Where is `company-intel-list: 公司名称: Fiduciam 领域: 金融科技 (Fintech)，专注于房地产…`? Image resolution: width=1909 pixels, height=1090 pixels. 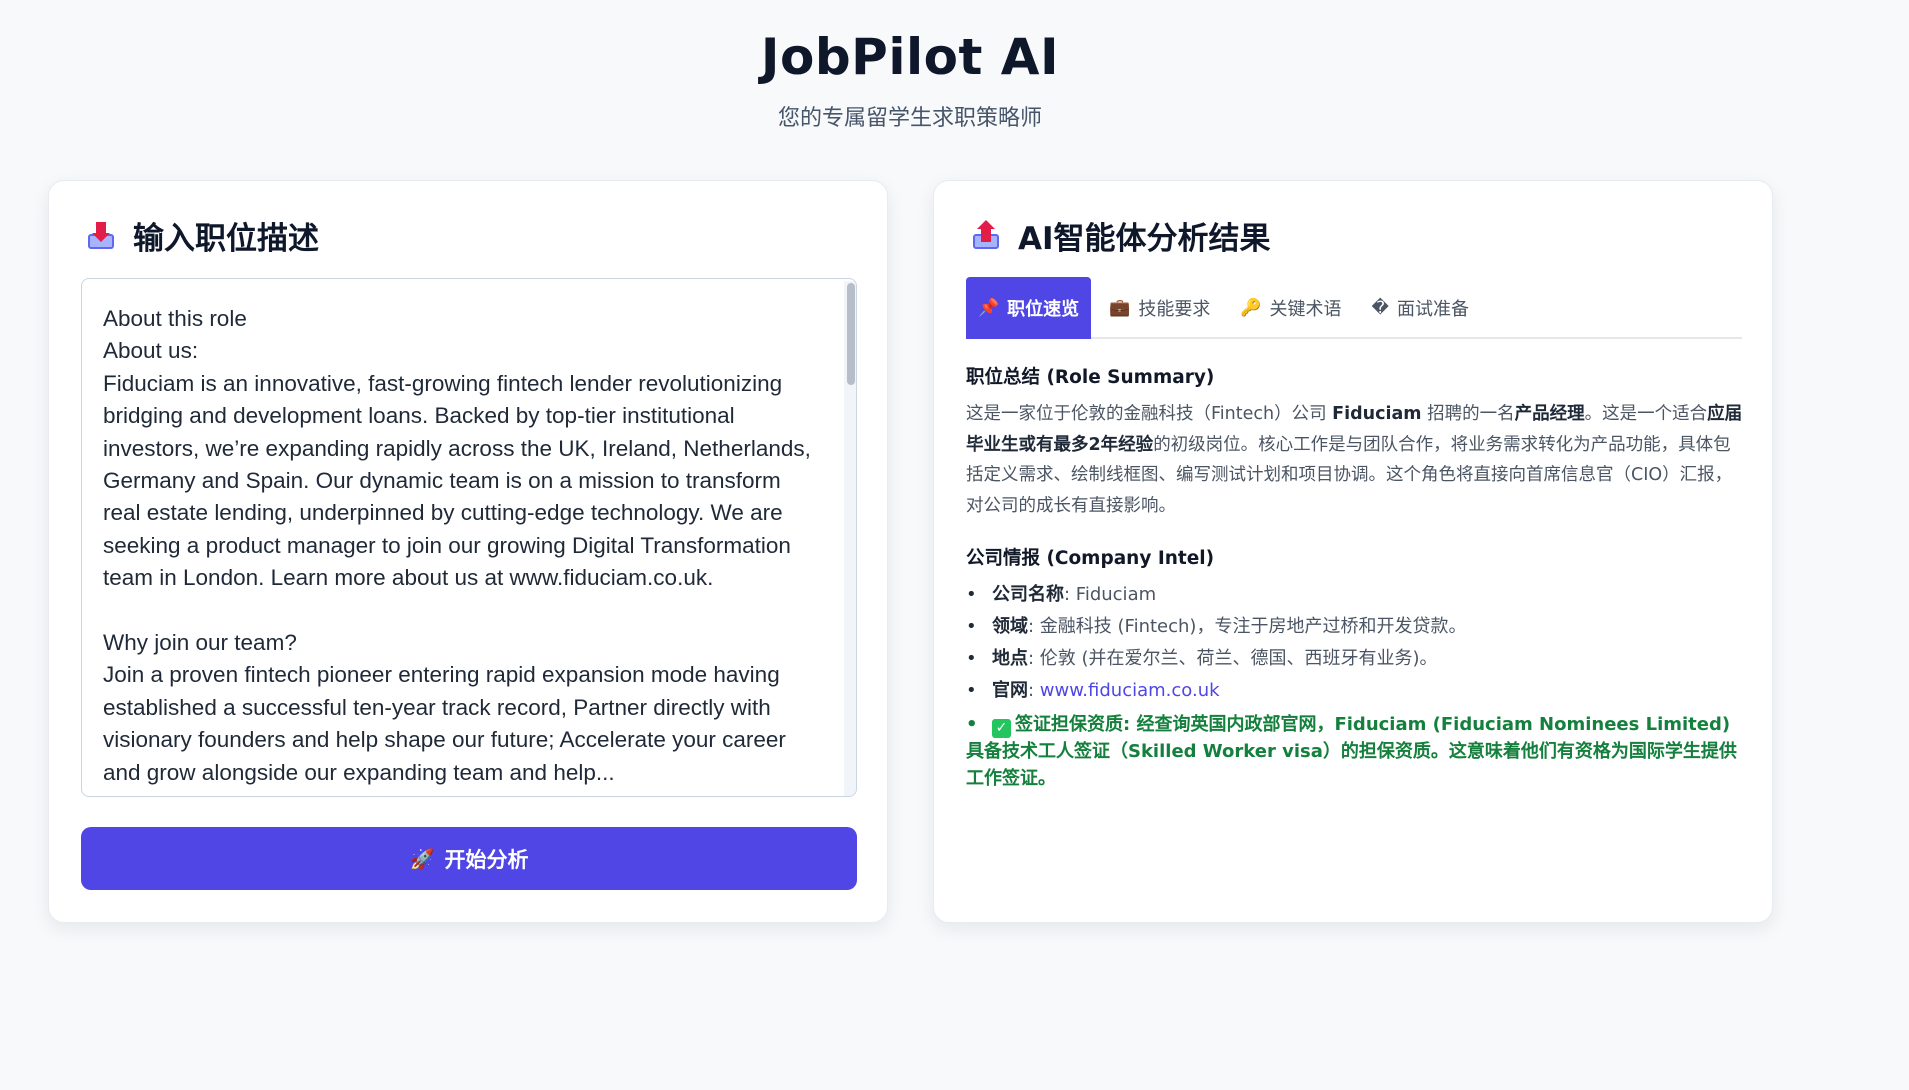 company-intel-list: 公司名称: Fiduciam 领域: 金融科技 (Fintech)，专注于房地产… is located at coordinates (1356, 685).